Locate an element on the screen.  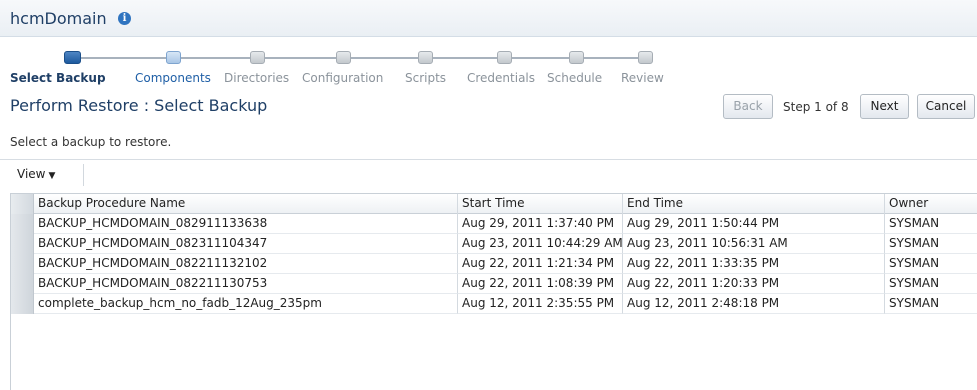
cell-backup-name: BACKUP_HCMDOMAIN_082311104347 is located at coordinates (246, 244).